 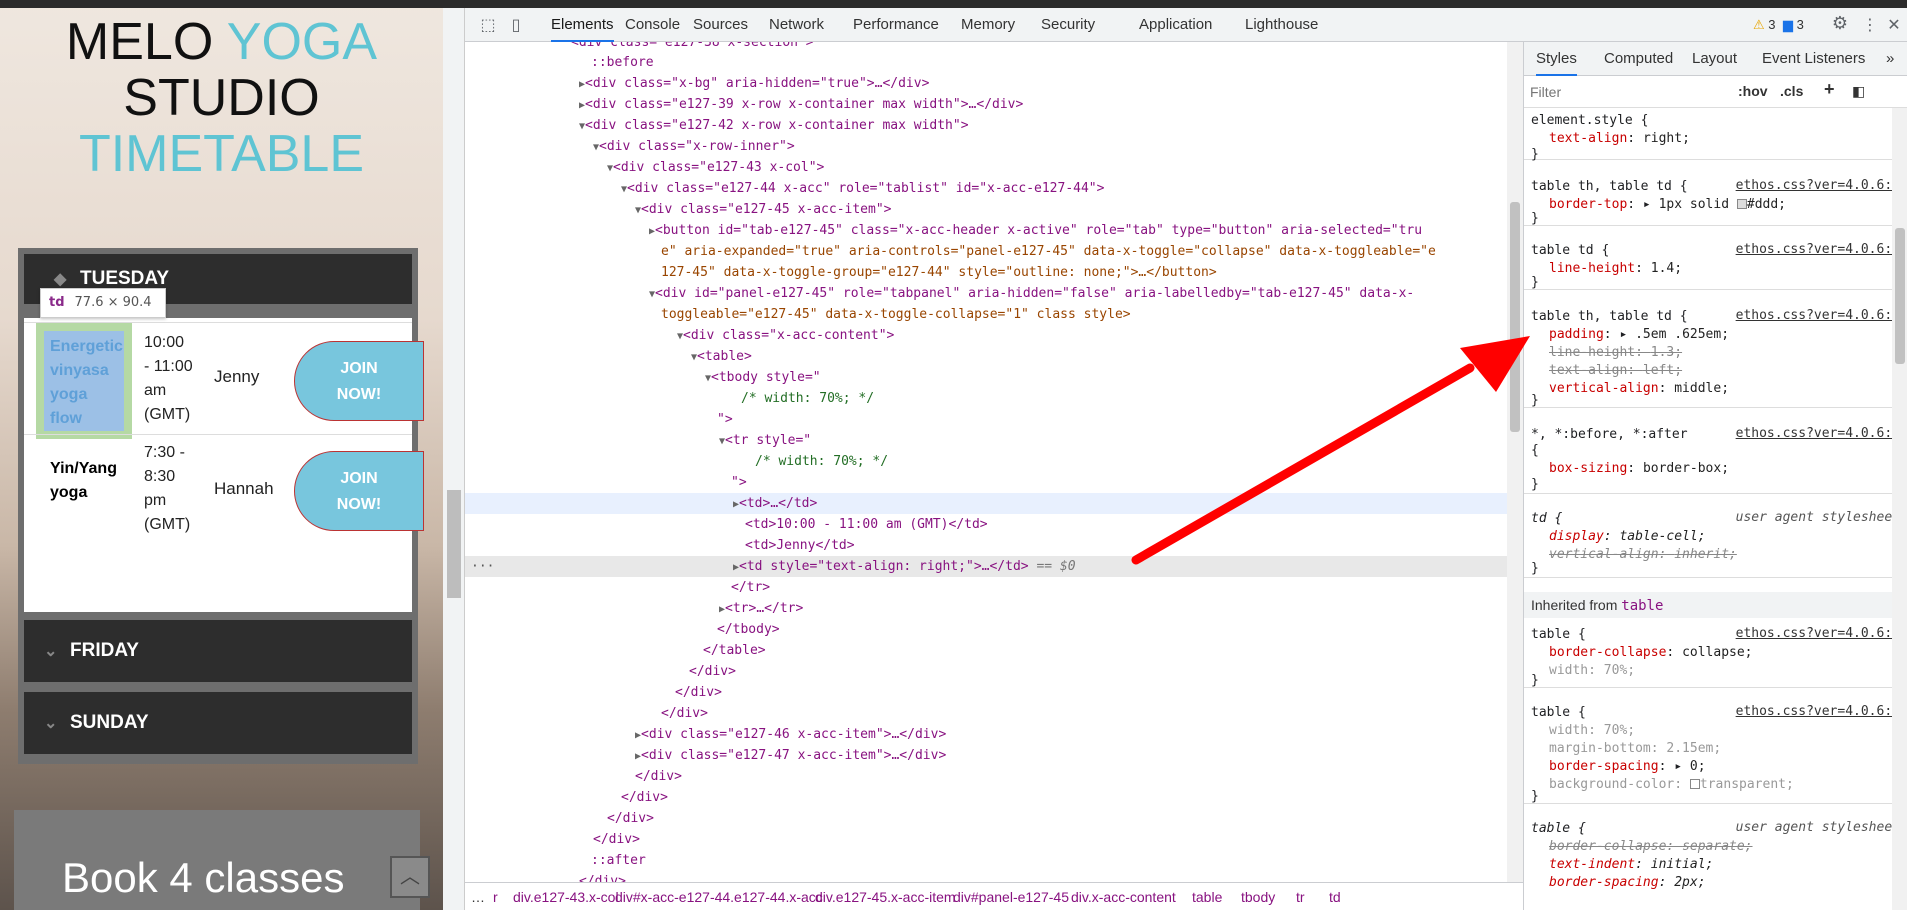 What do you see at coordinates (1068, 25) in the screenshot?
I see `tab-security: Security` at bounding box center [1068, 25].